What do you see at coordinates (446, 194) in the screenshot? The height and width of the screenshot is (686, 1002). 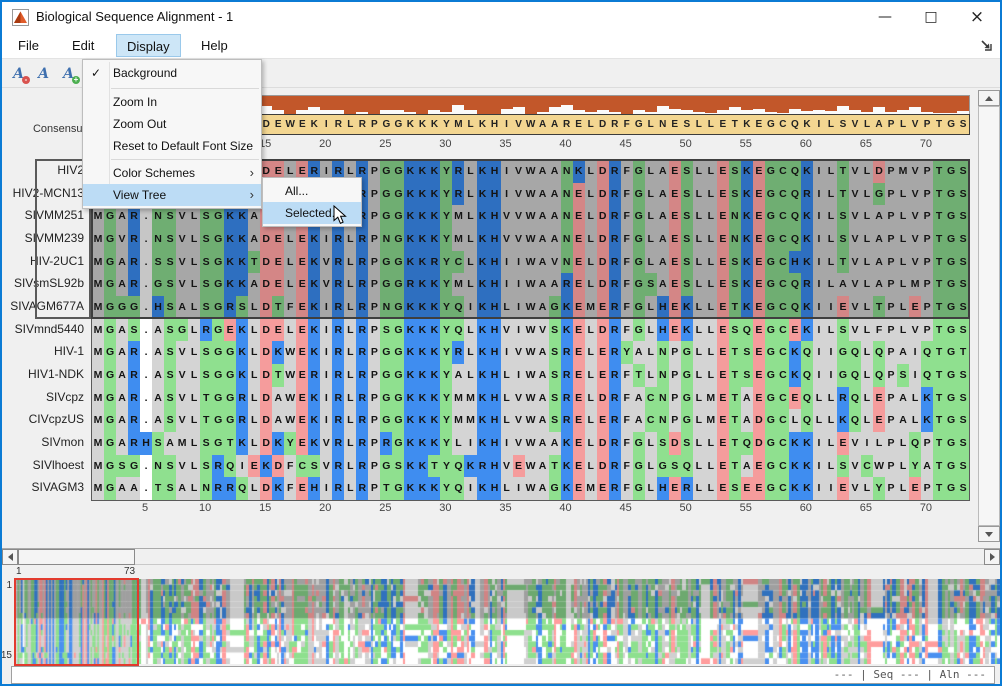 I see `residue-cell: Y` at bounding box center [446, 194].